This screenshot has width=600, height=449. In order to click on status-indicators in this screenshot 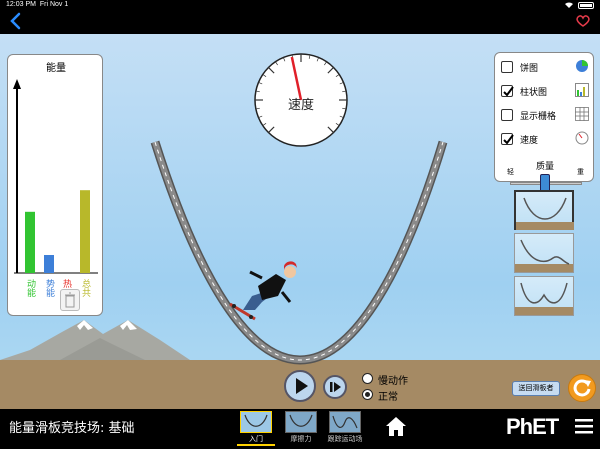, I will do `click(579, 5)`.